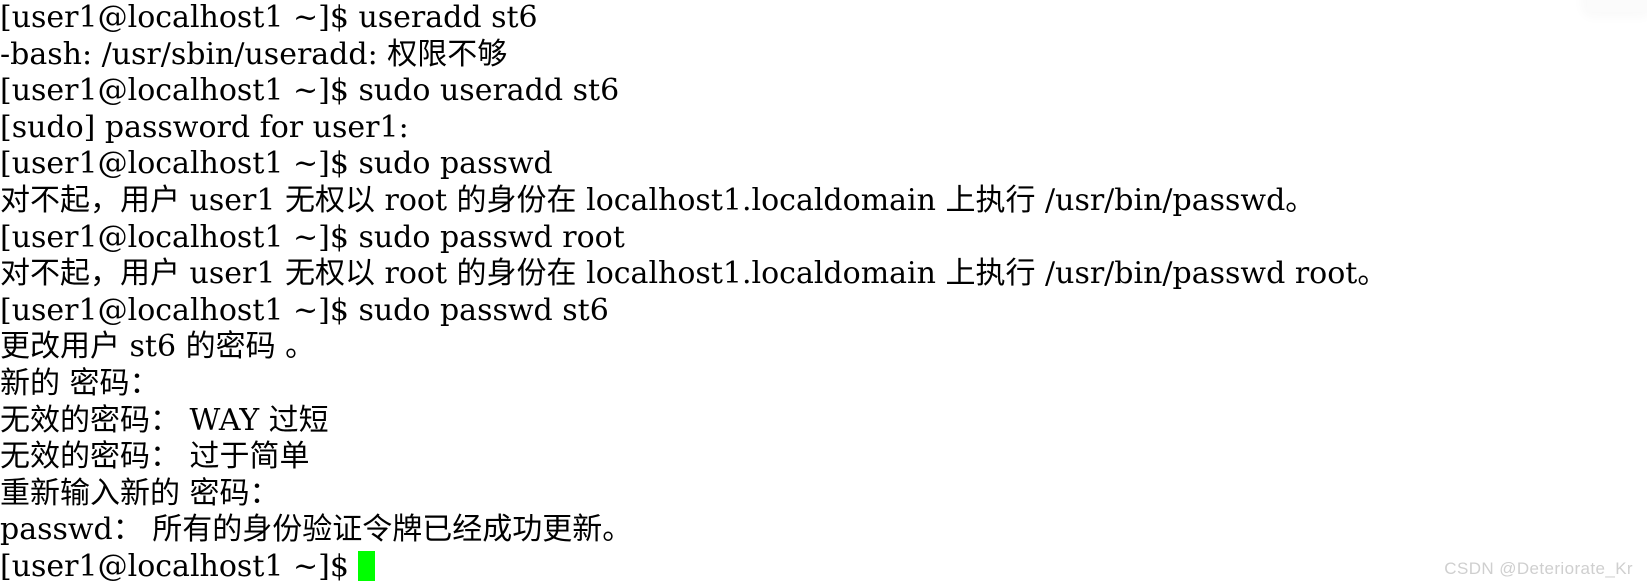 The image size is (1647, 587). What do you see at coordinates (80, 383) in the screenshot?
I see `terminal-line: 新的 密码：` at bounding box center [80, 383].